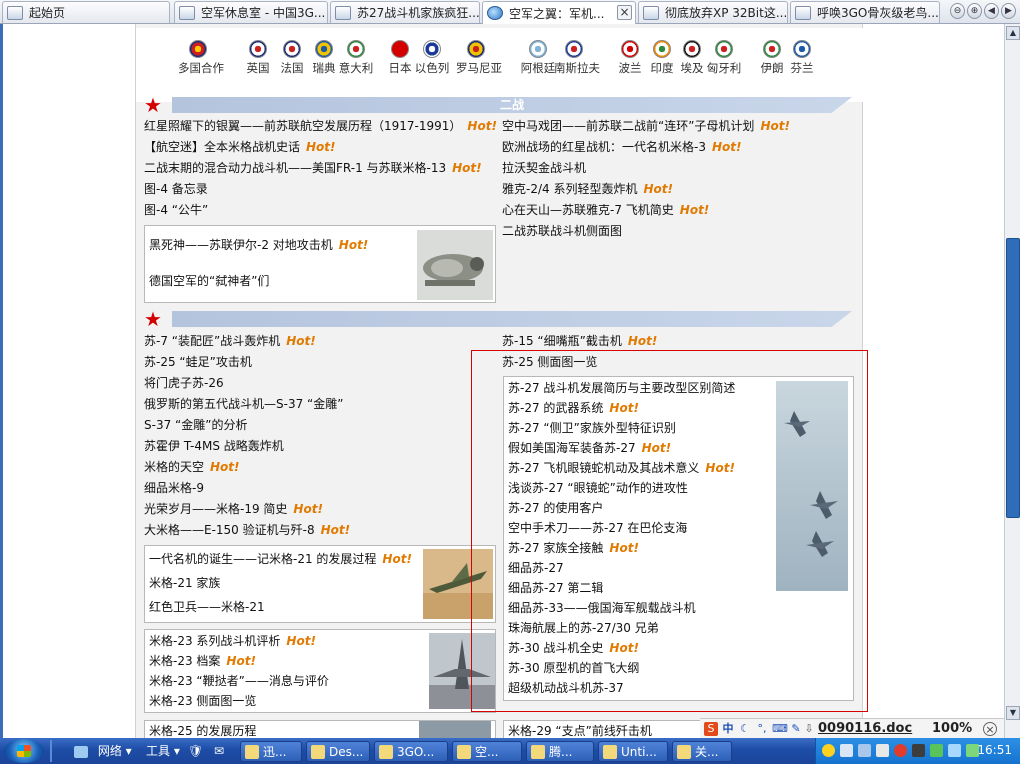  Describe the element at coordinates (745, 729) in the screenshot. I see `ime-moon-icon: ☾` at that location.